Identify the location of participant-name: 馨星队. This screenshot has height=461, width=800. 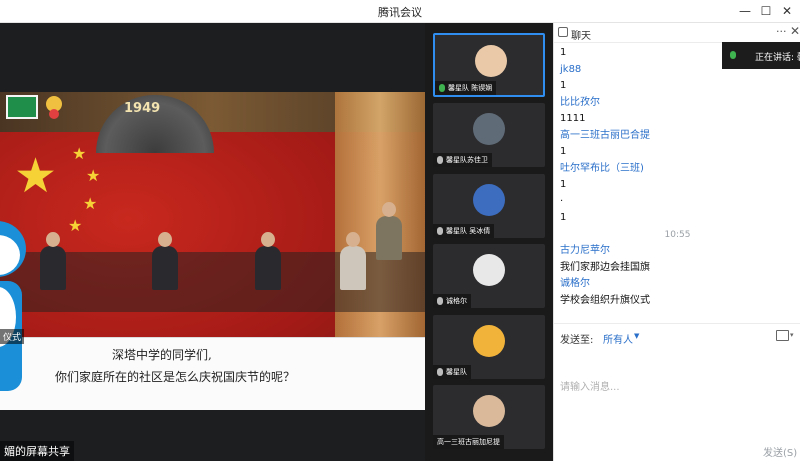
(456, 372).